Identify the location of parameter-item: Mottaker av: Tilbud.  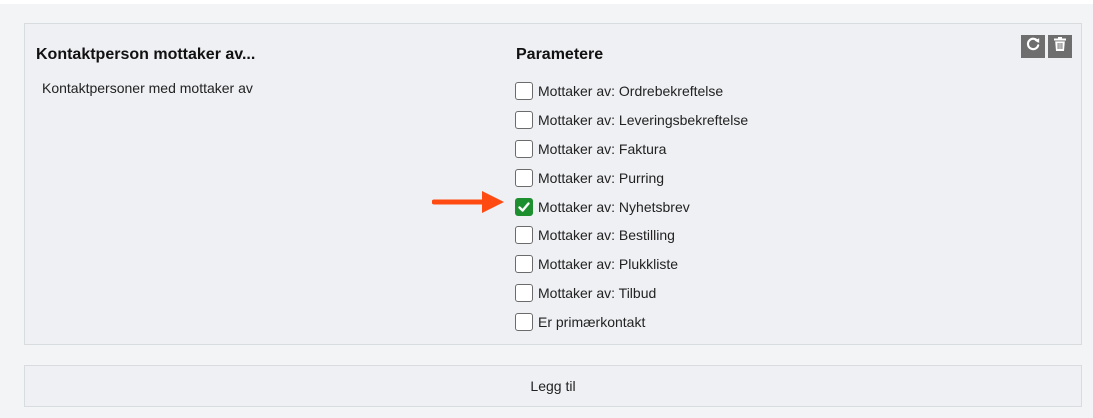
(631, 293).